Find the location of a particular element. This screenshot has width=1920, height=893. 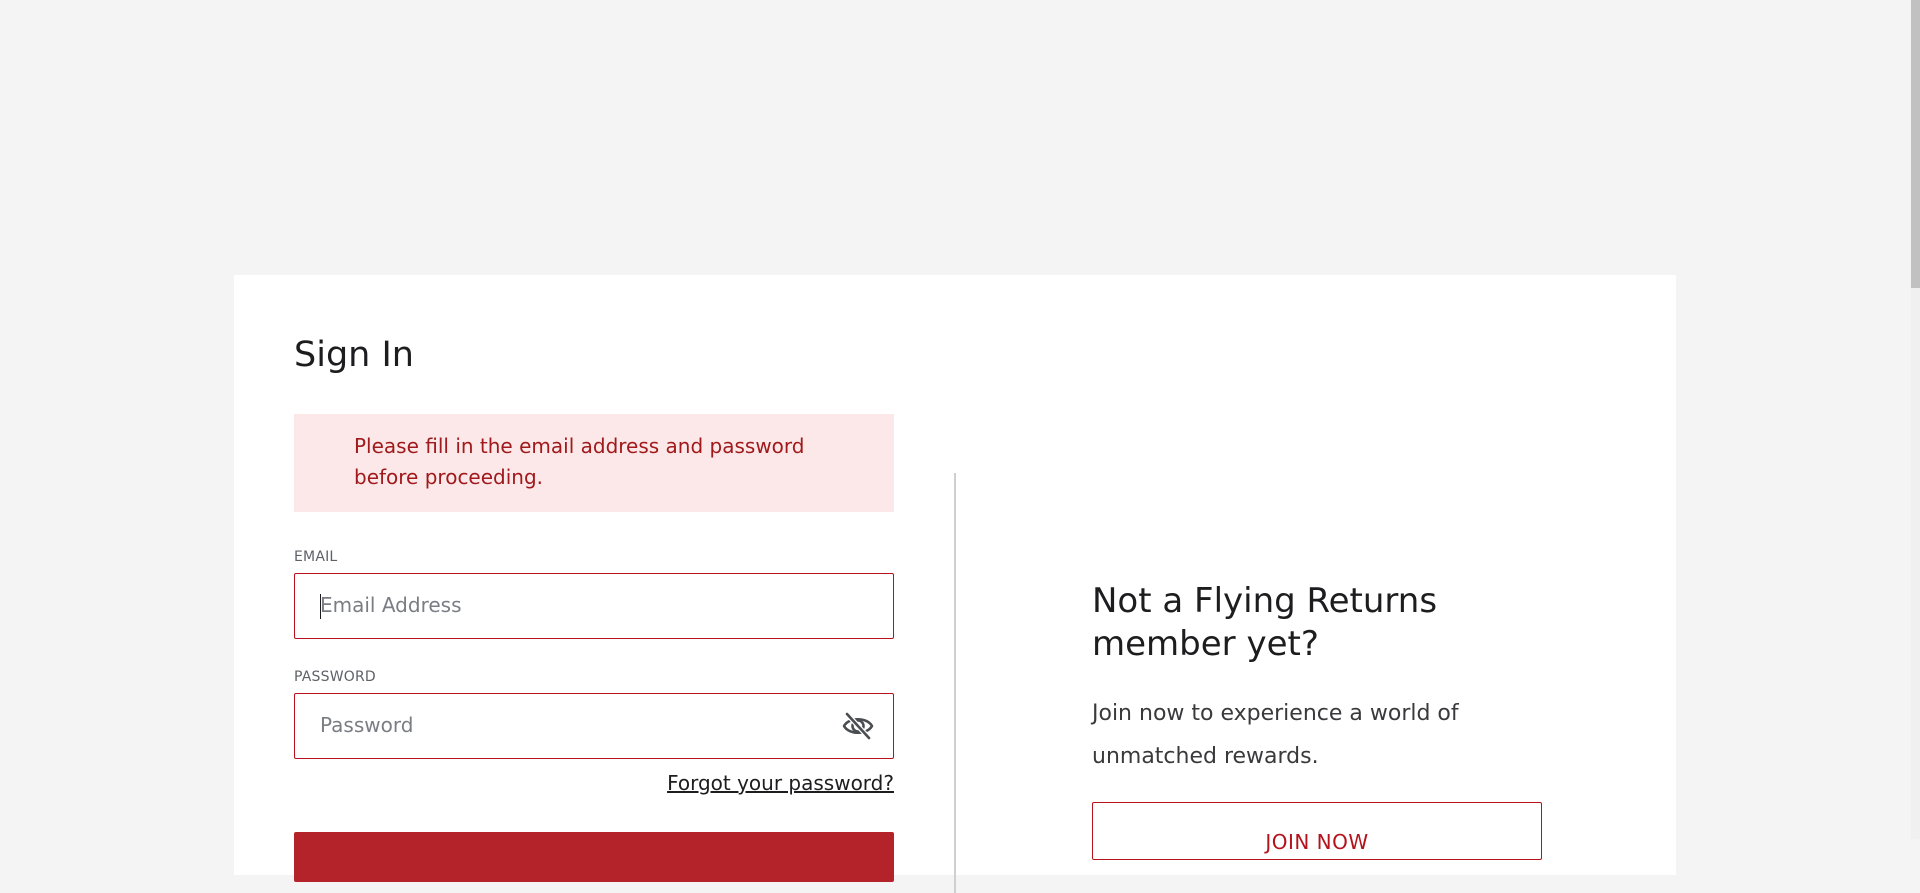

password-input is located at coordinates (557, 725).